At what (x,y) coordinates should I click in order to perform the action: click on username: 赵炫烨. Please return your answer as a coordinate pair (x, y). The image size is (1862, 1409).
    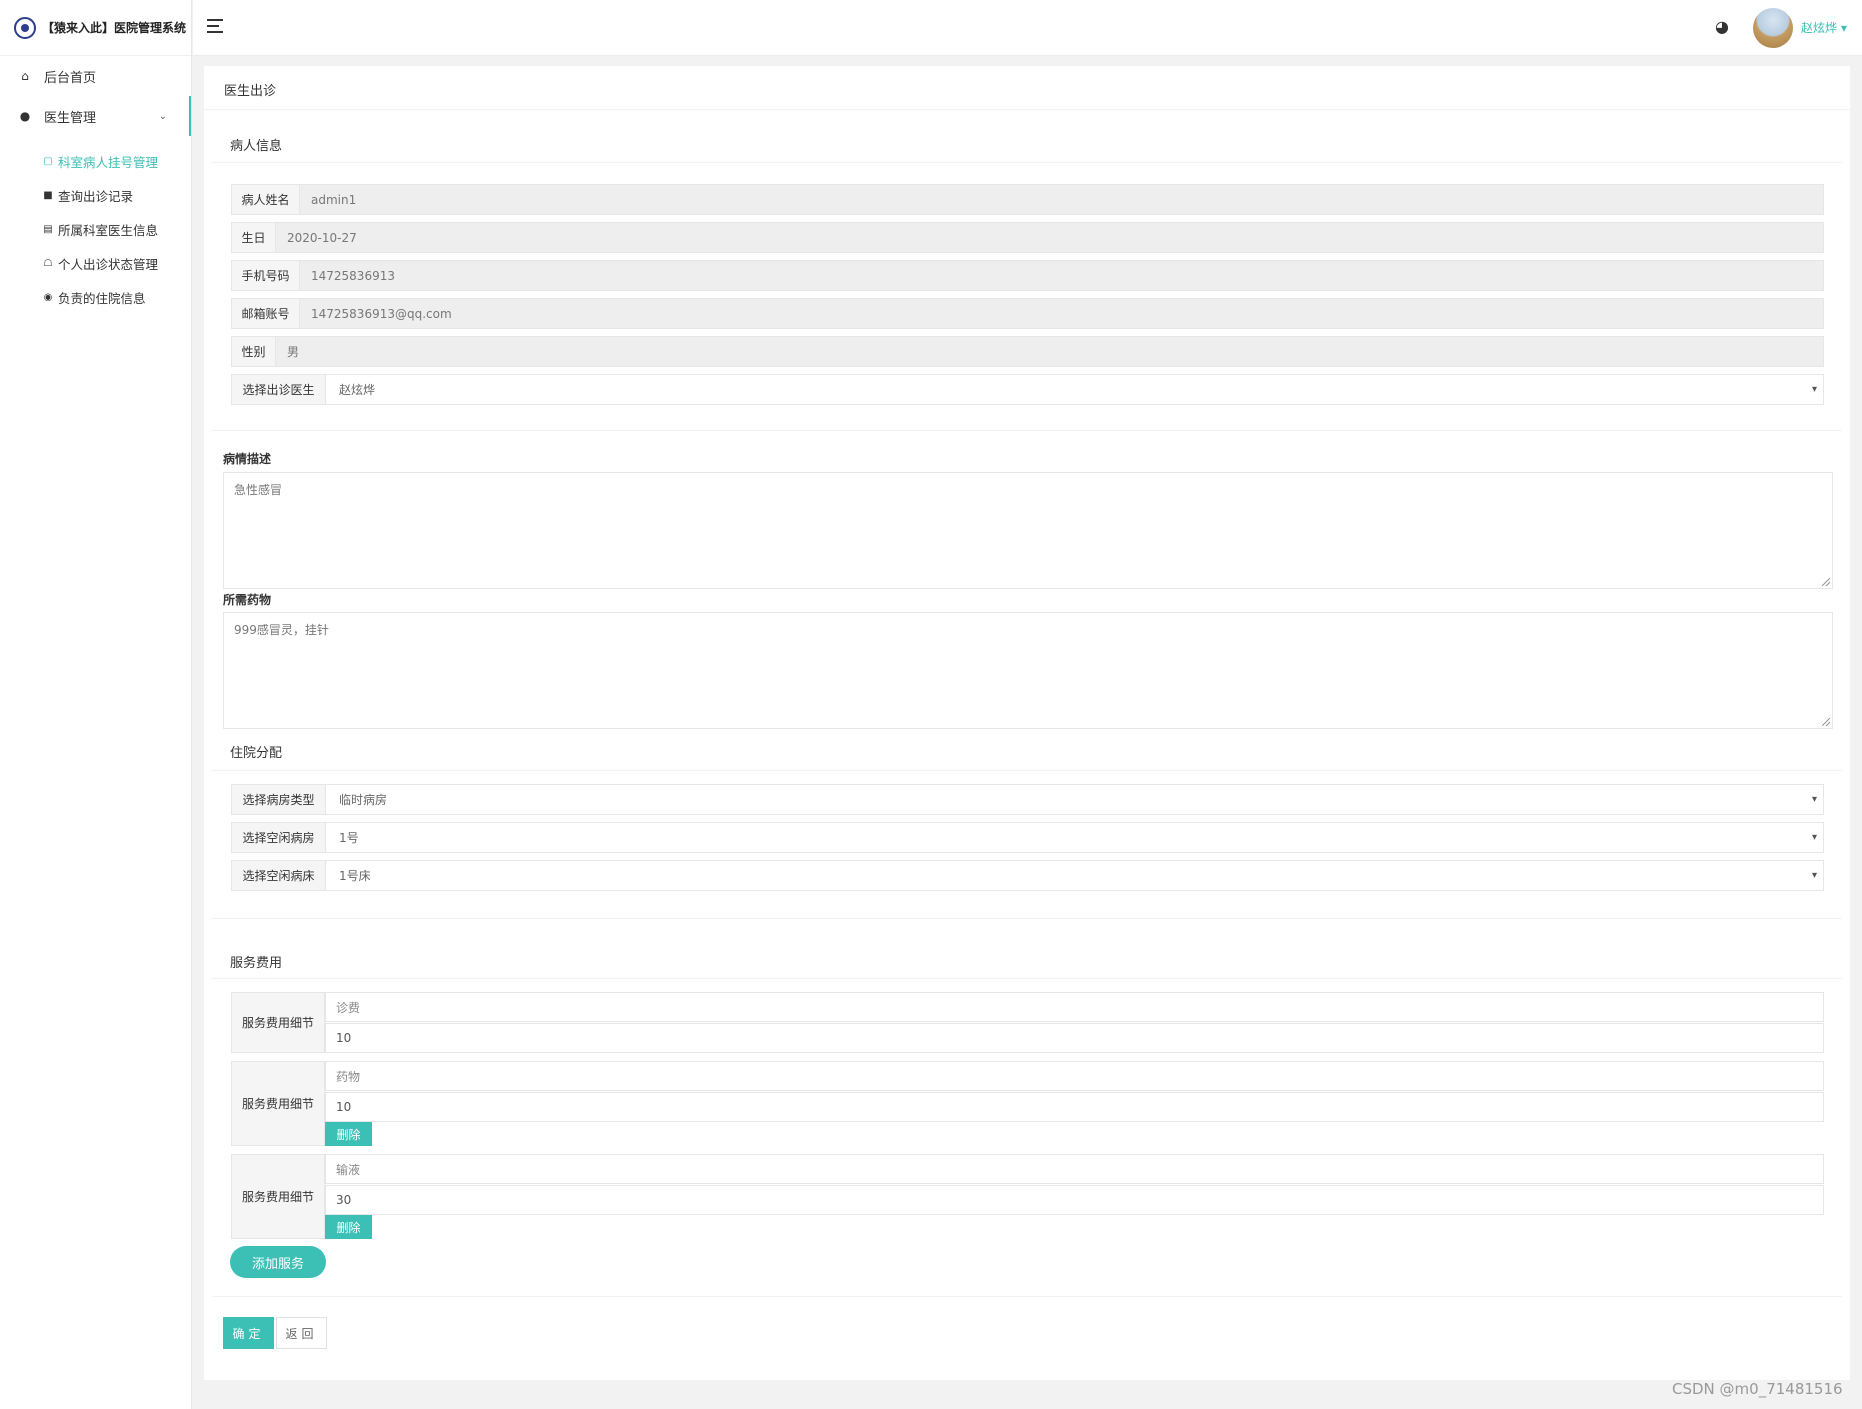
    Looking at the image, I should click on (1819, 28).